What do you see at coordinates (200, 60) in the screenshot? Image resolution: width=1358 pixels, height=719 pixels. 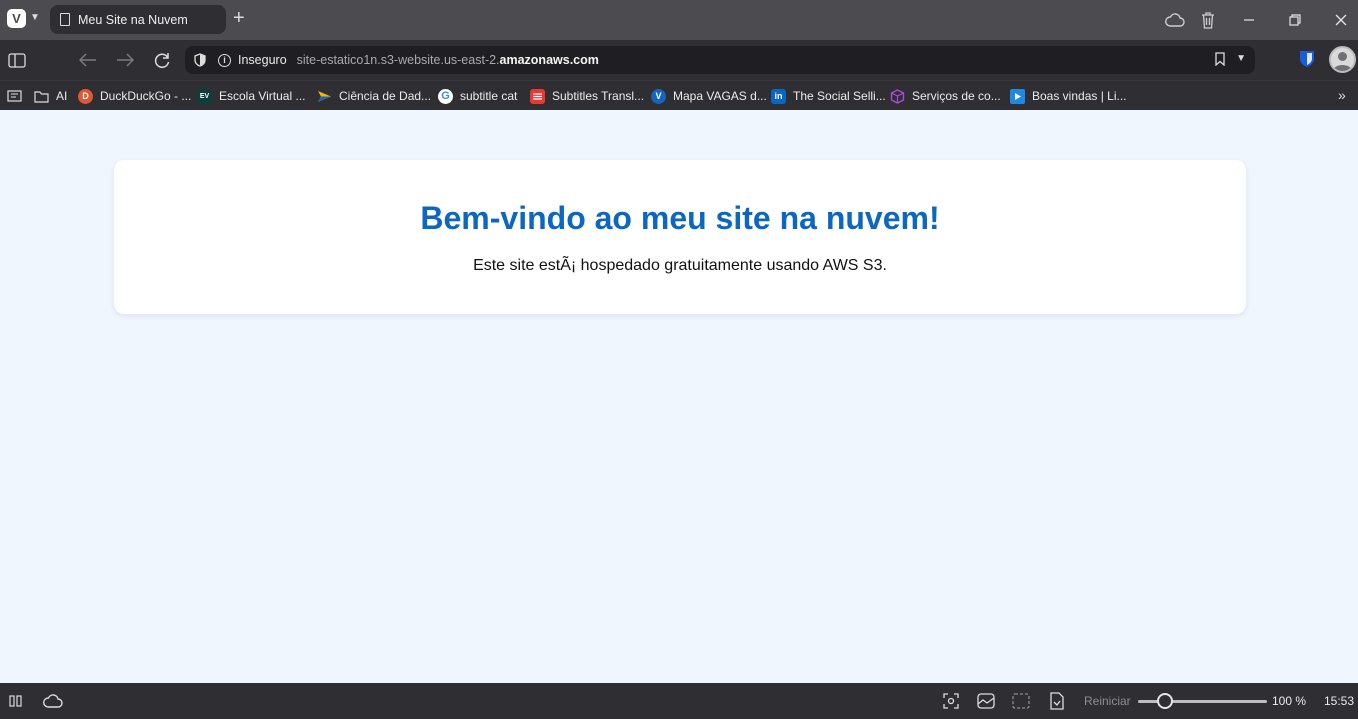 I see `shield-icon` at bounding box center [200, 60].